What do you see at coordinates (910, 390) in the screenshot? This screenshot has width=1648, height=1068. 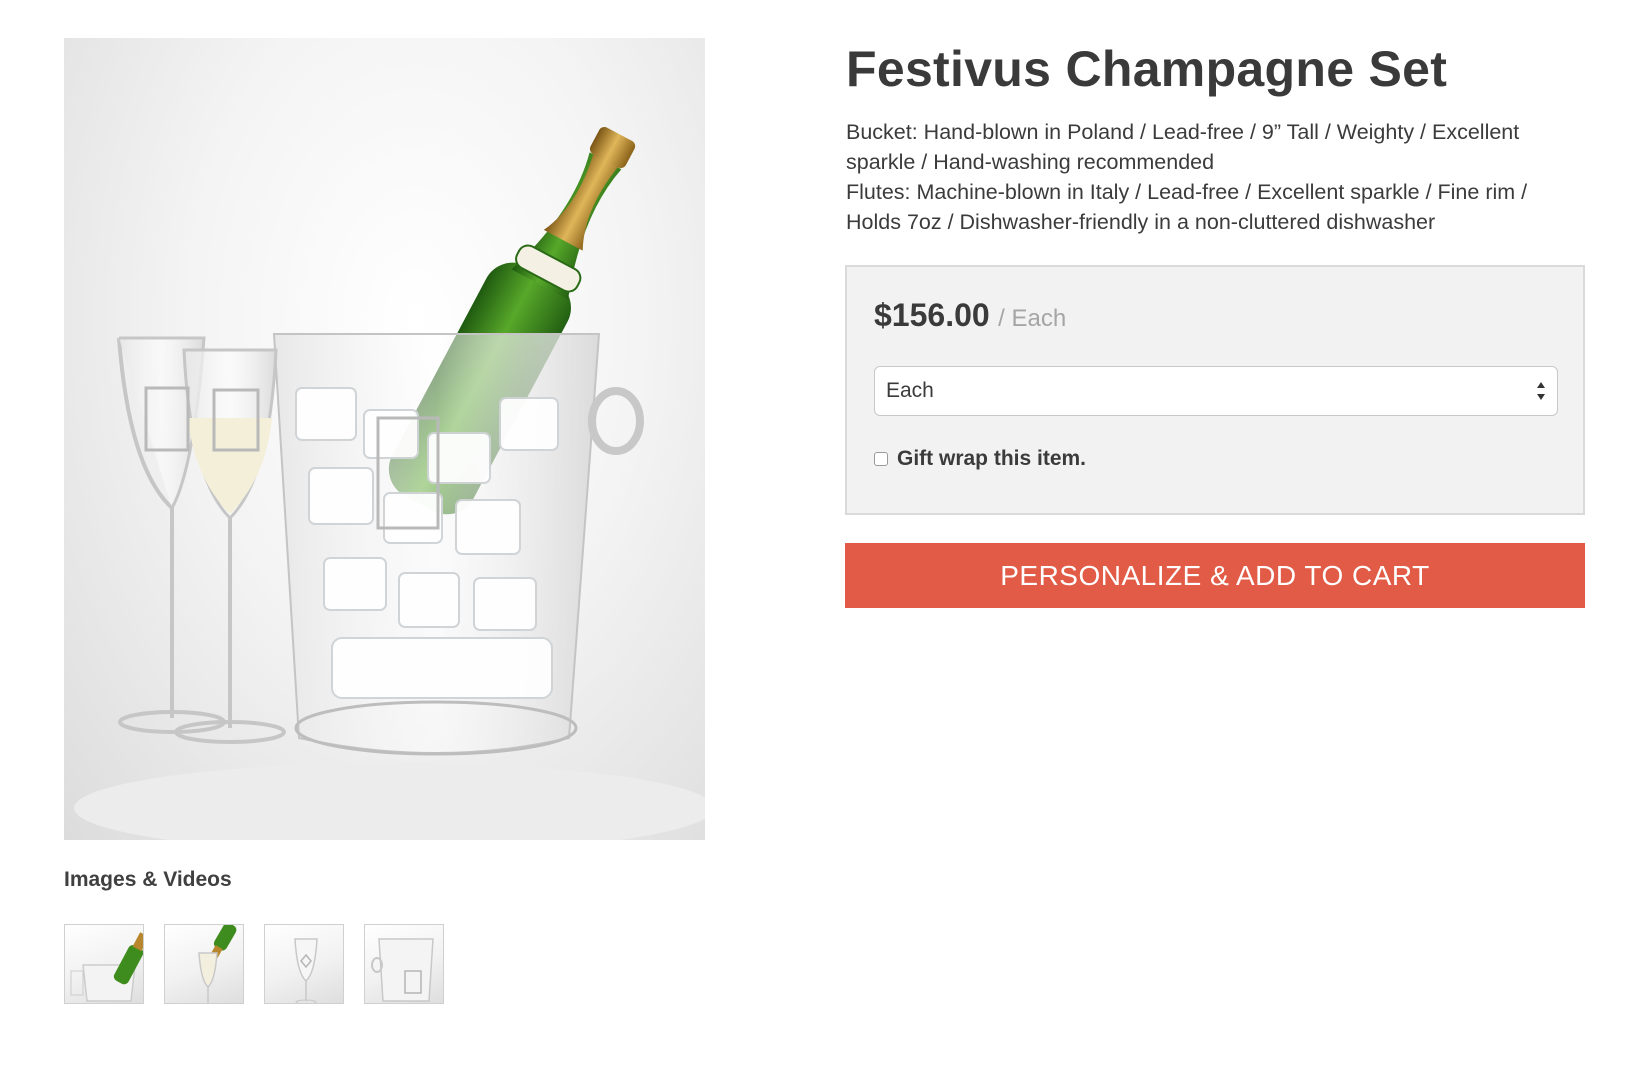 I see `option-select-value: Each` at bounding box center [910, 390].